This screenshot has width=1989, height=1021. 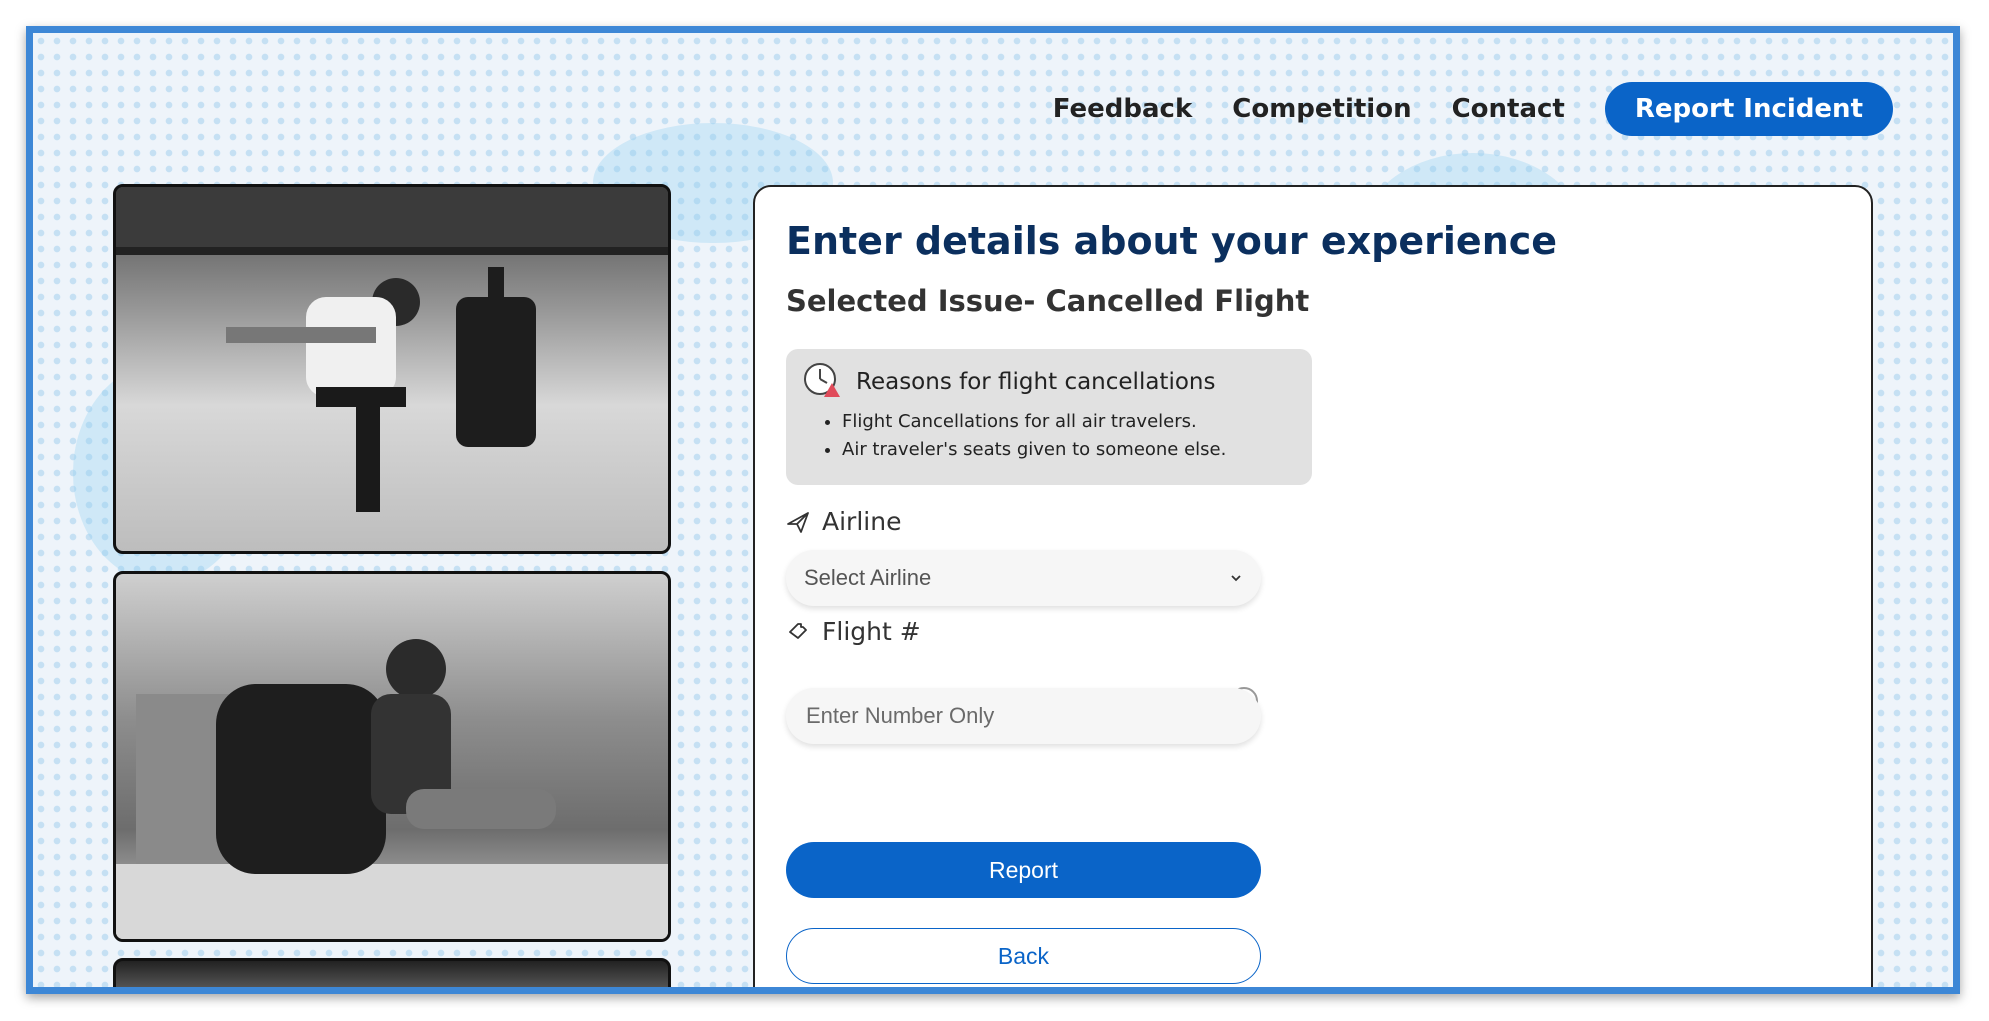 I want to click on flight-number-input, so click(x=1023, y=716).